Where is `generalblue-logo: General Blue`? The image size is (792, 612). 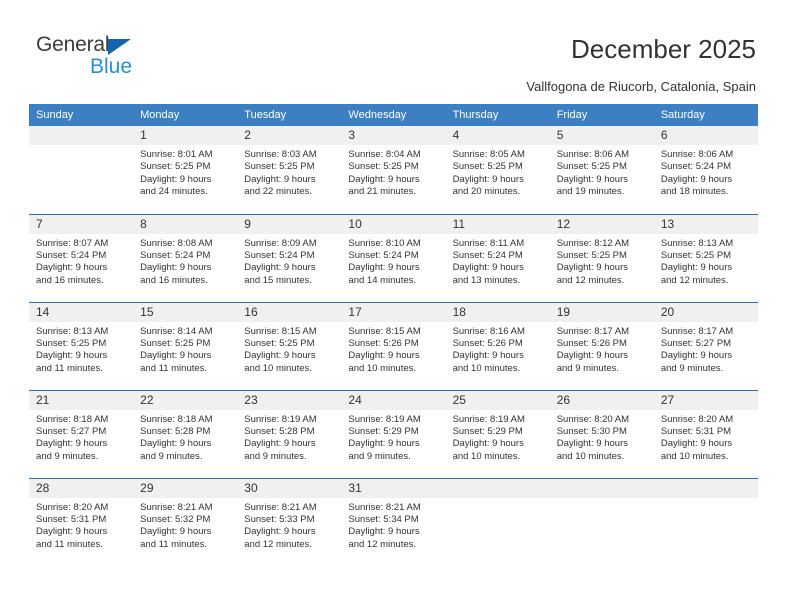
generalblue-logo: General Blue is located at coordinates (121, 59).